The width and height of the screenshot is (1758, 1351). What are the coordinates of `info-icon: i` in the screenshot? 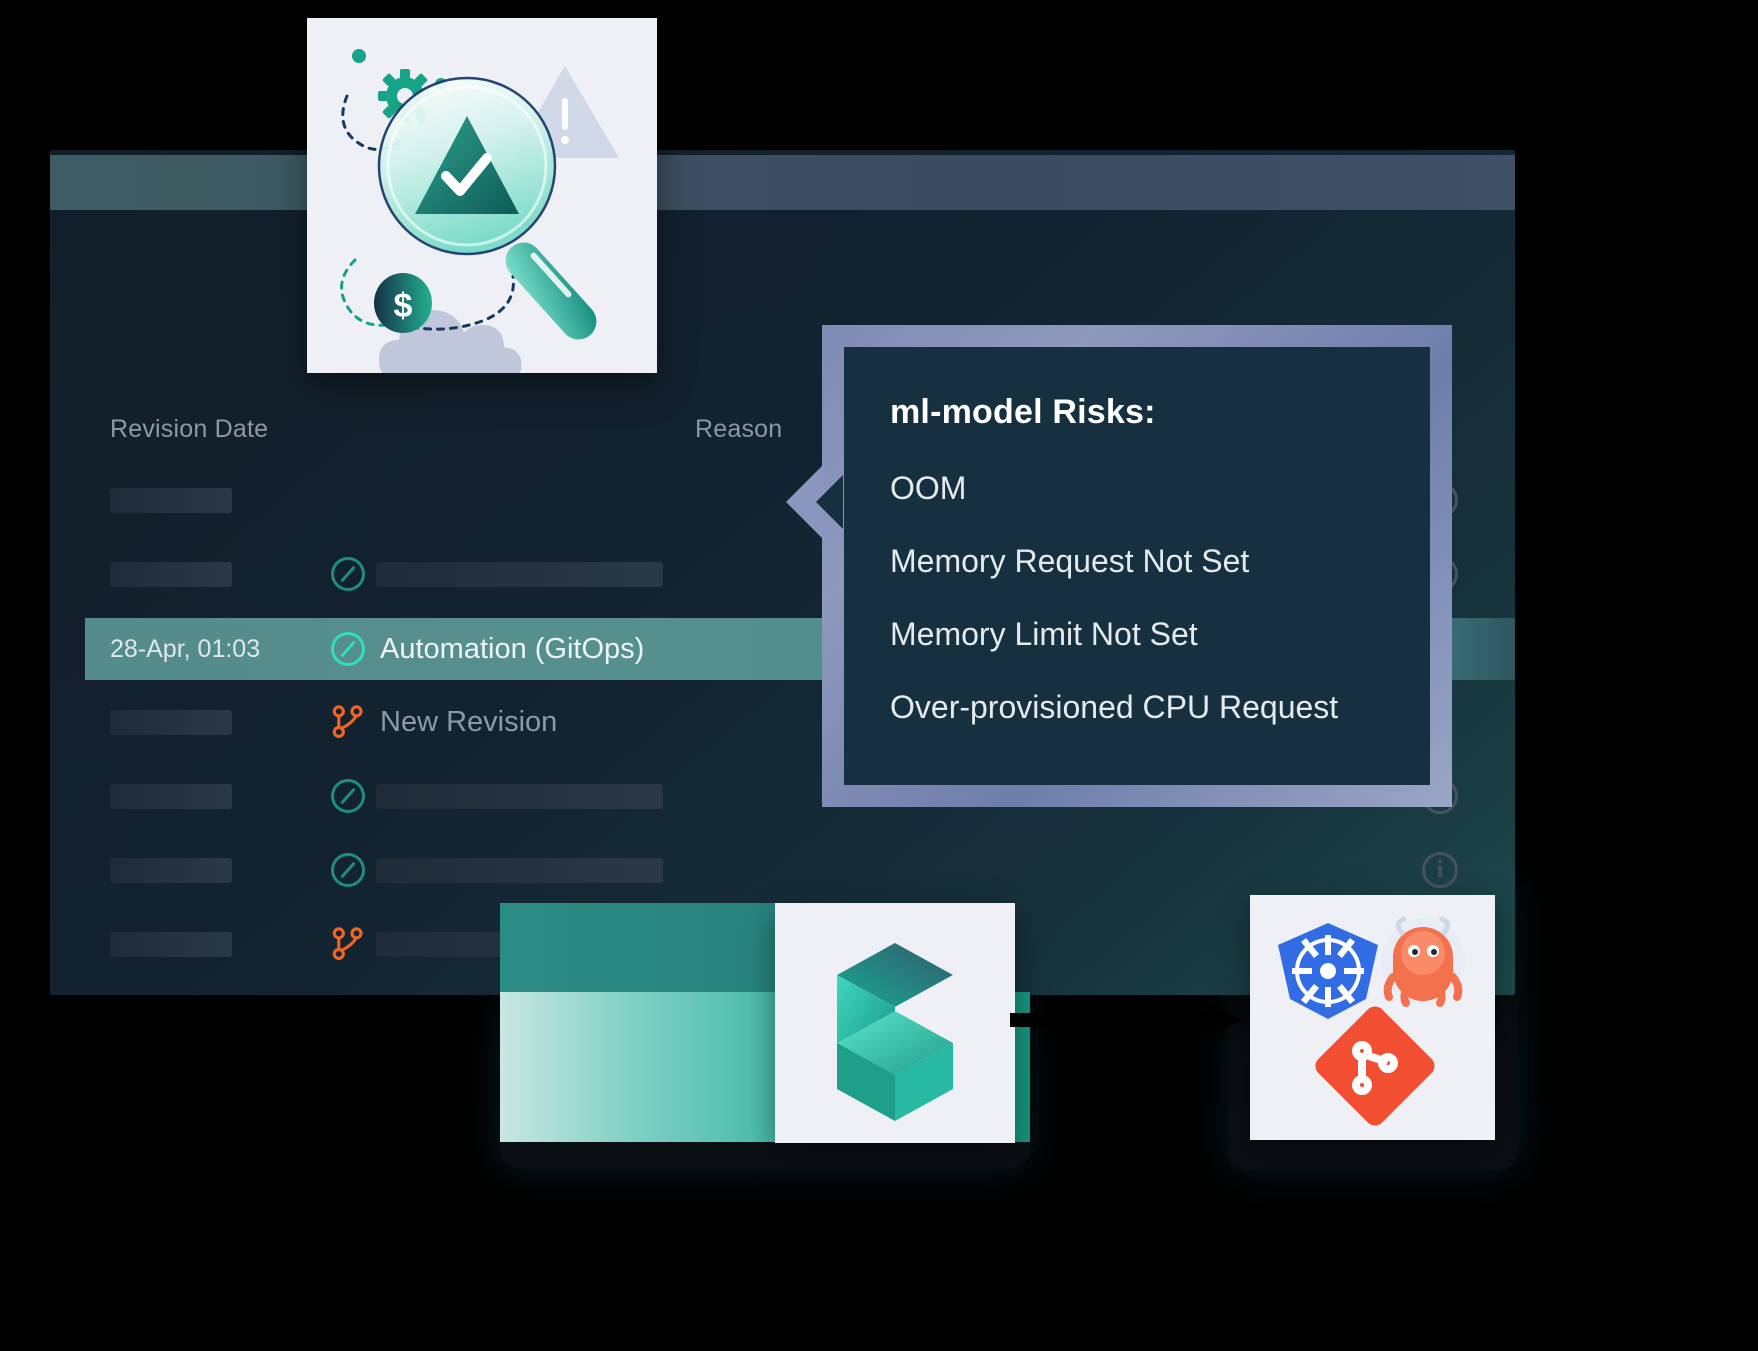 It's located at (1440, 870).